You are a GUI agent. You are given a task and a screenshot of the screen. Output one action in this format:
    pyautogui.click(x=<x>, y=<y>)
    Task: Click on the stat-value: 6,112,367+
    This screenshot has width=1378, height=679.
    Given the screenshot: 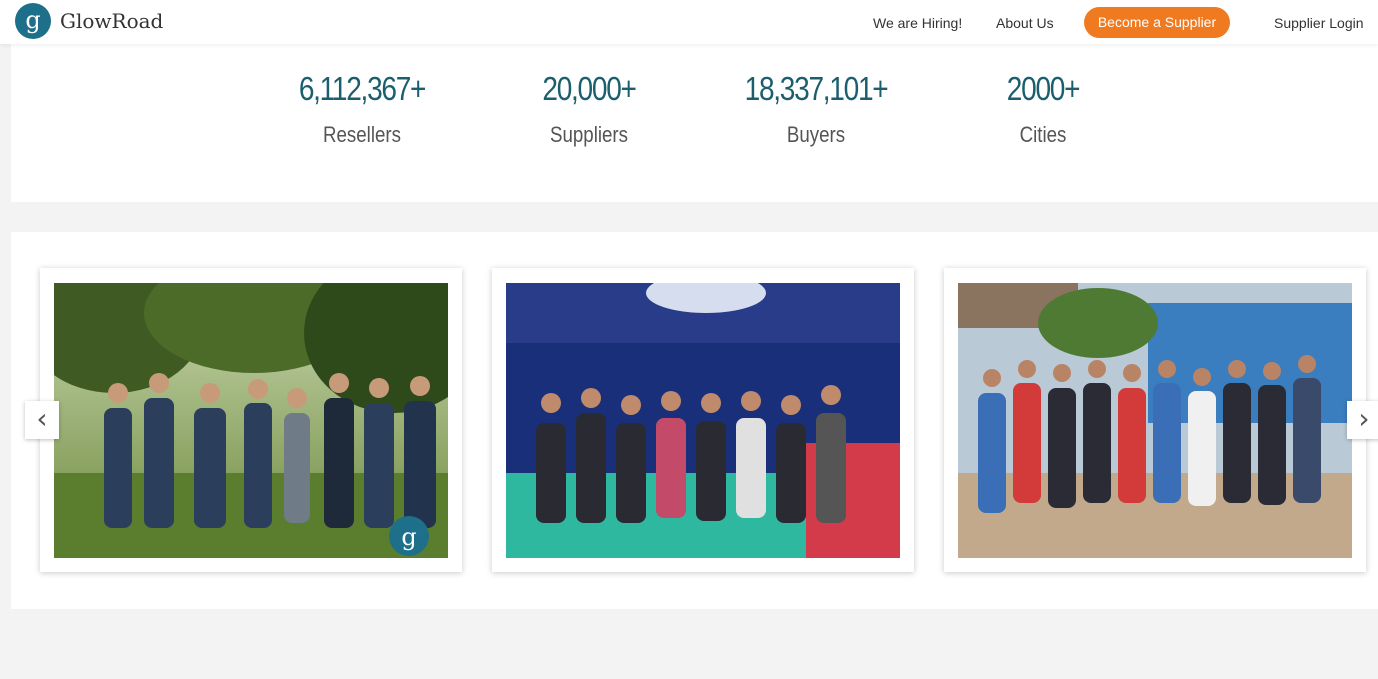 What is the action you would take?
    pyautogui.click(x=362, y=88)
    